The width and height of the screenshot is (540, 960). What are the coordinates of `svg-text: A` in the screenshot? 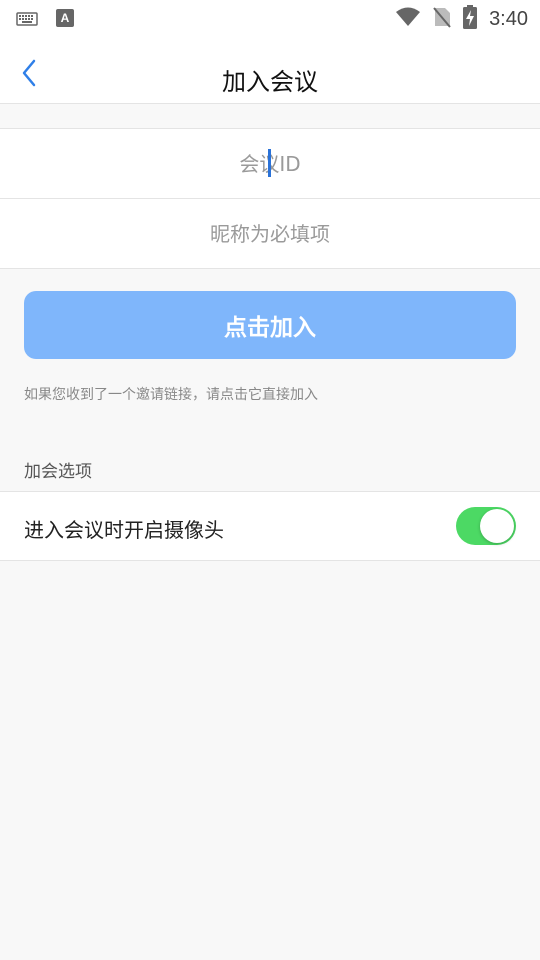 It's located at (65, 18).